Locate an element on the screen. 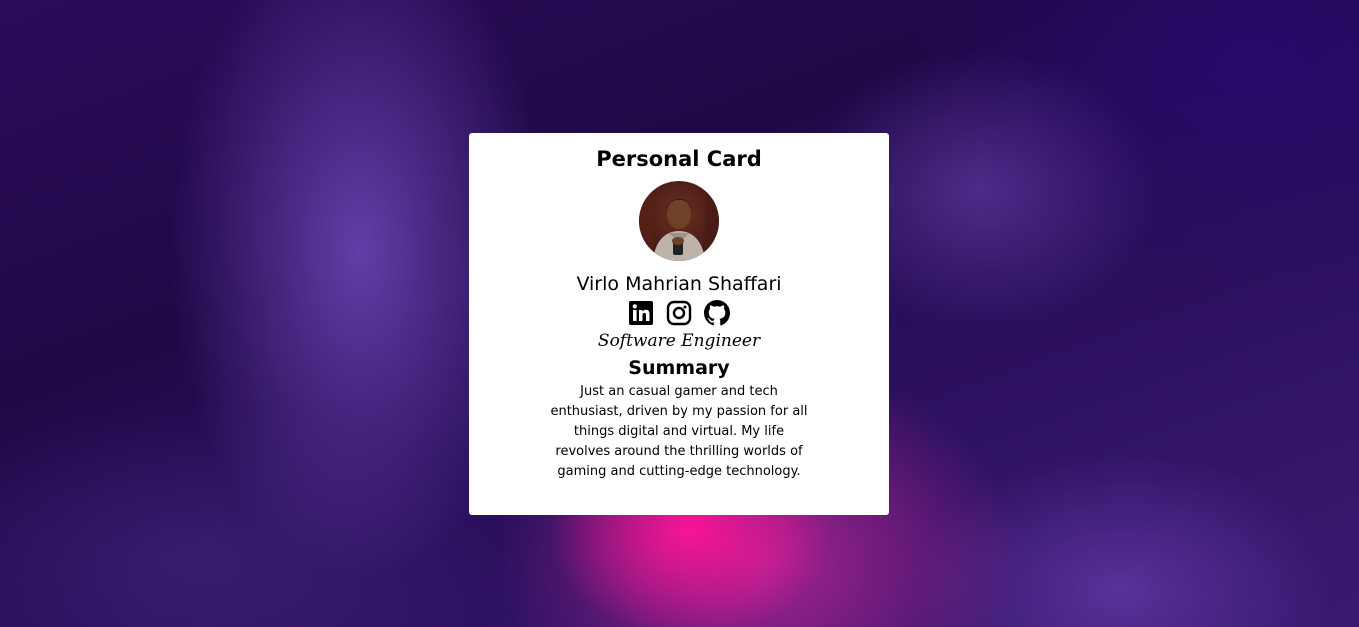 The width and height of the screenshot is (1359, 627). github-icon is located at coordinates (717, 313).